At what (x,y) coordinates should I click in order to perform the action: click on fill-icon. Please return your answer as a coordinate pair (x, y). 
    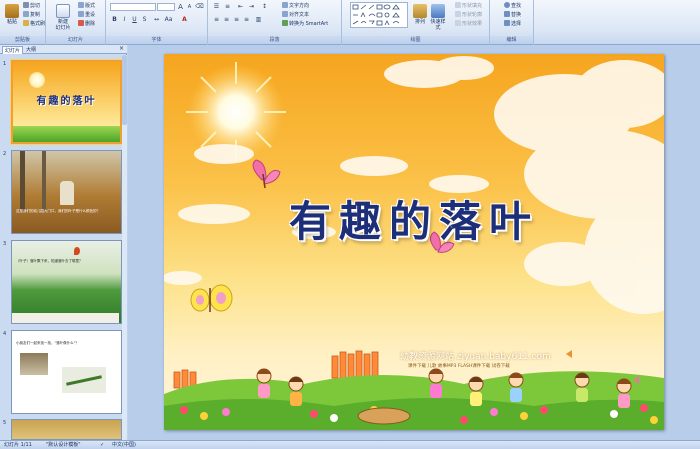
    Looking at the image, I should click on (458, 5).